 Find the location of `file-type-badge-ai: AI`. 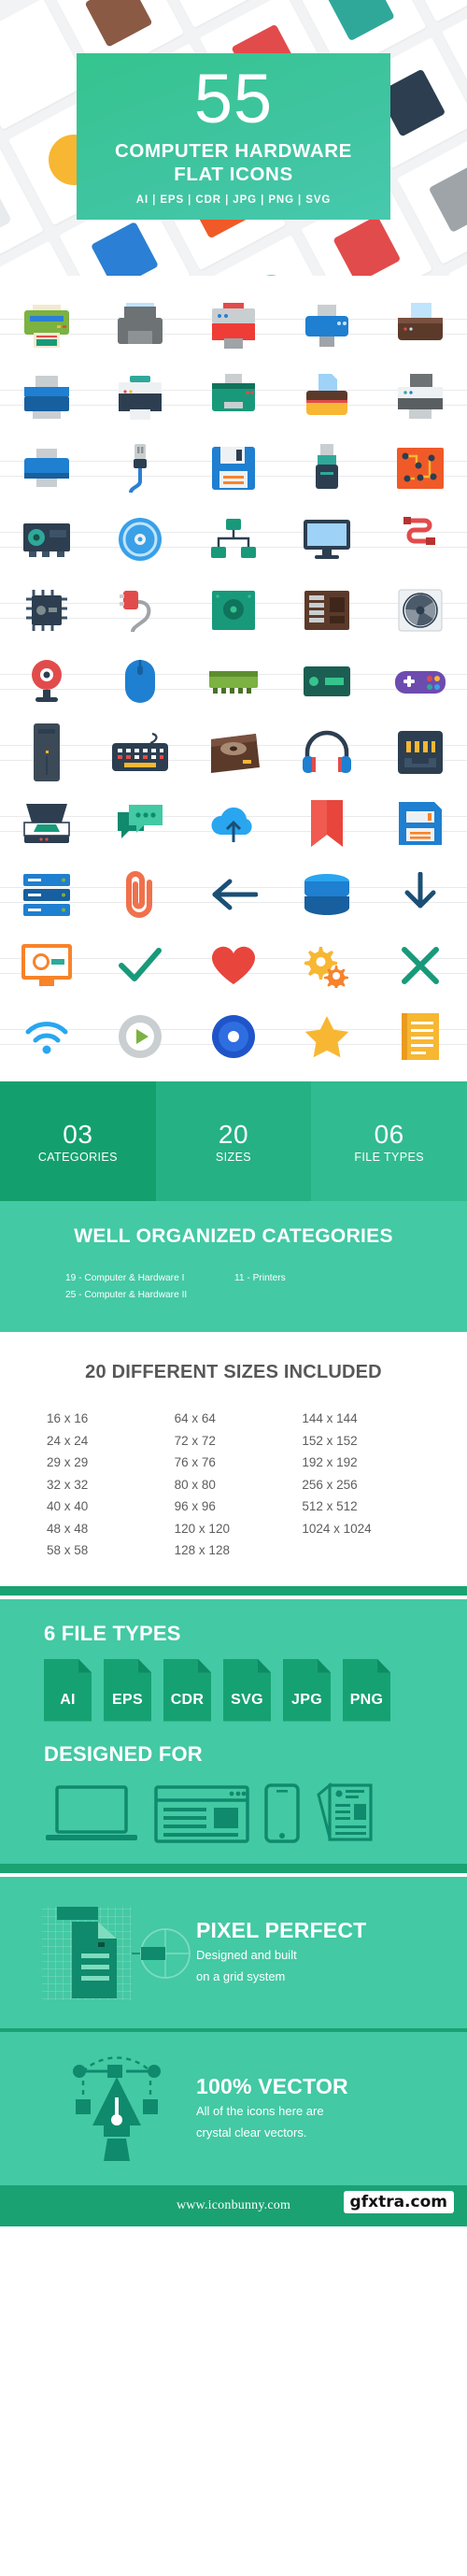

file-type-badge-ai: AI is located at coordinates (68, 1690).